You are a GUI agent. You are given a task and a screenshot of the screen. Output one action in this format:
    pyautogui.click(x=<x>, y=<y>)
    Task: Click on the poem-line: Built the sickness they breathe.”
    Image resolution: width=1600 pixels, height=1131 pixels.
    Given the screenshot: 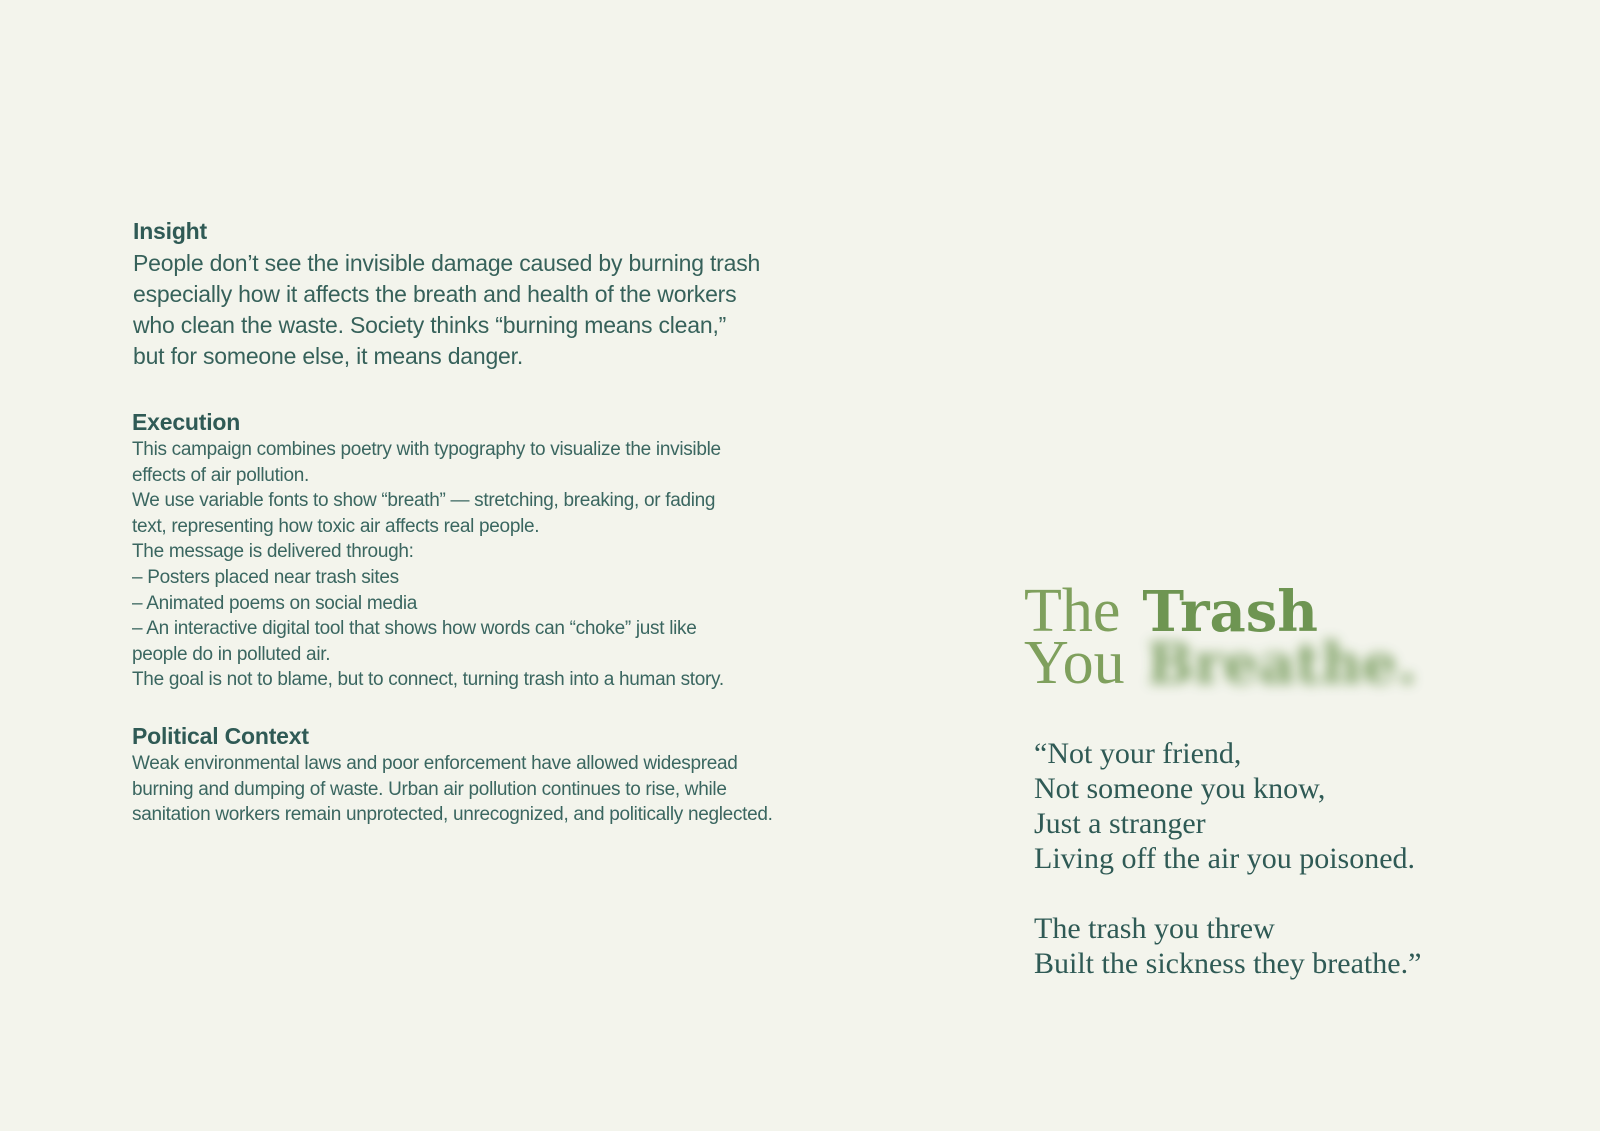 What is the action you would take?
    pyautogui.click(x=1228, y=963)
    